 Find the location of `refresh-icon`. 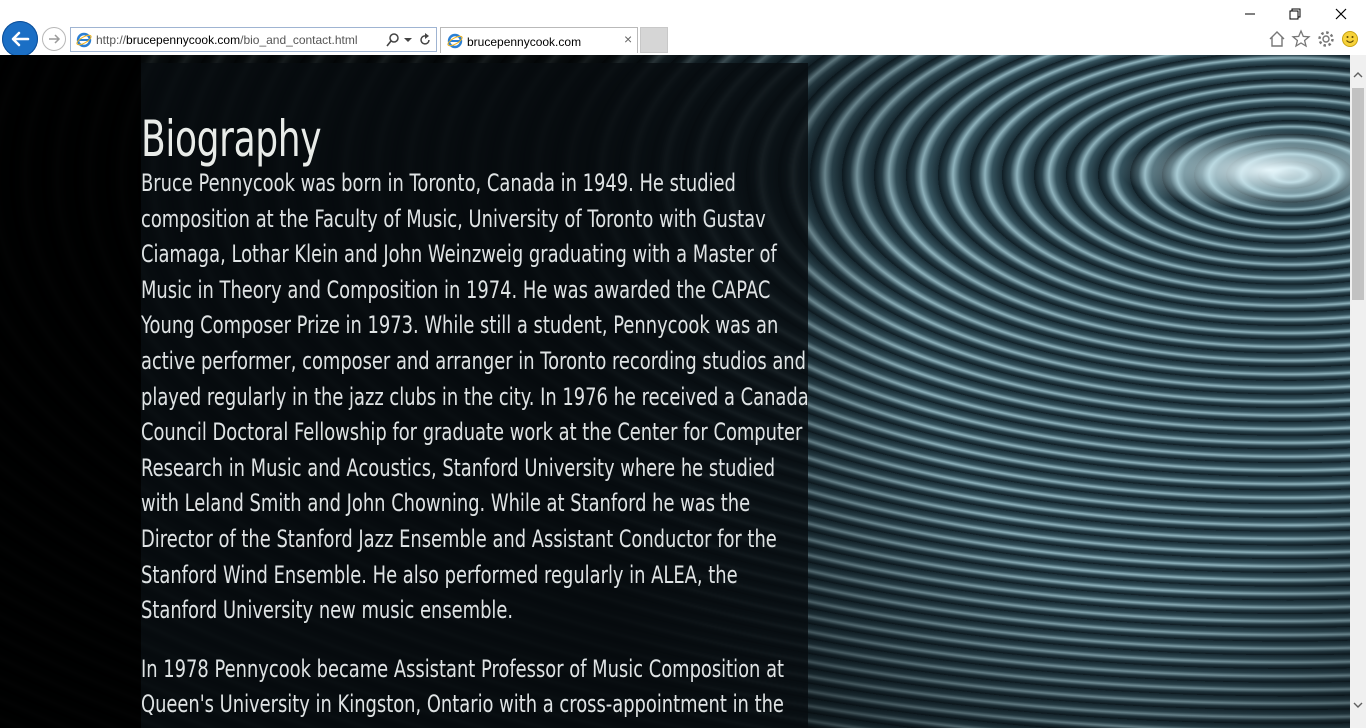

refresh-icon is located at coordinates (425, 40).